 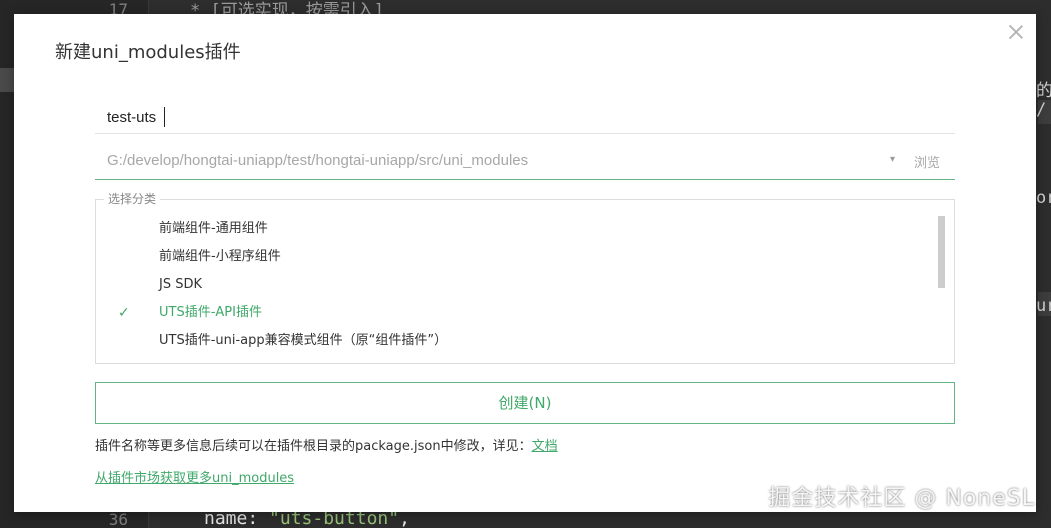 I want to click on category-label: 前端组件-通用组件, so click(x=213, y=228).